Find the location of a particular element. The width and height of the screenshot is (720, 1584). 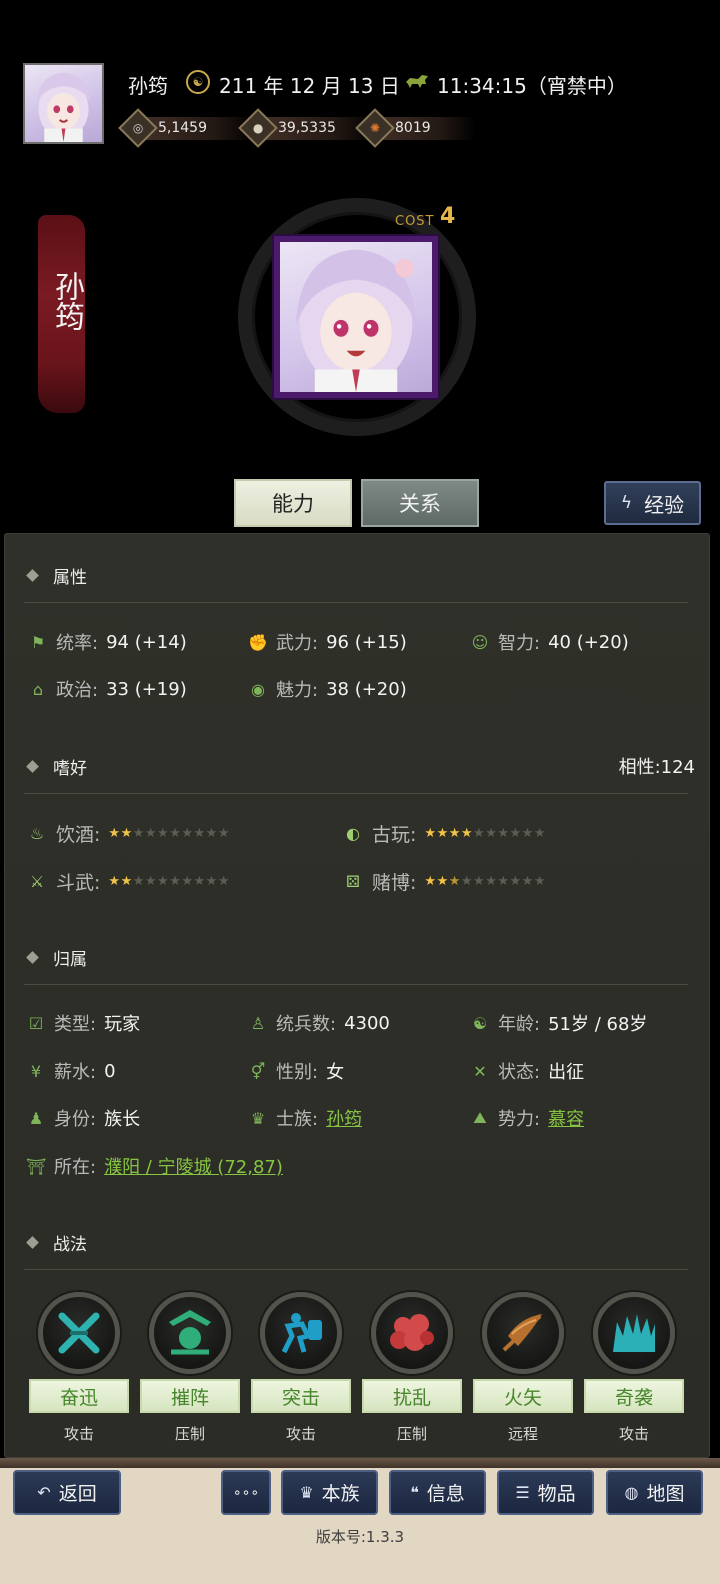

faction-link: 慕容 is located at coordinates (566, 1118).